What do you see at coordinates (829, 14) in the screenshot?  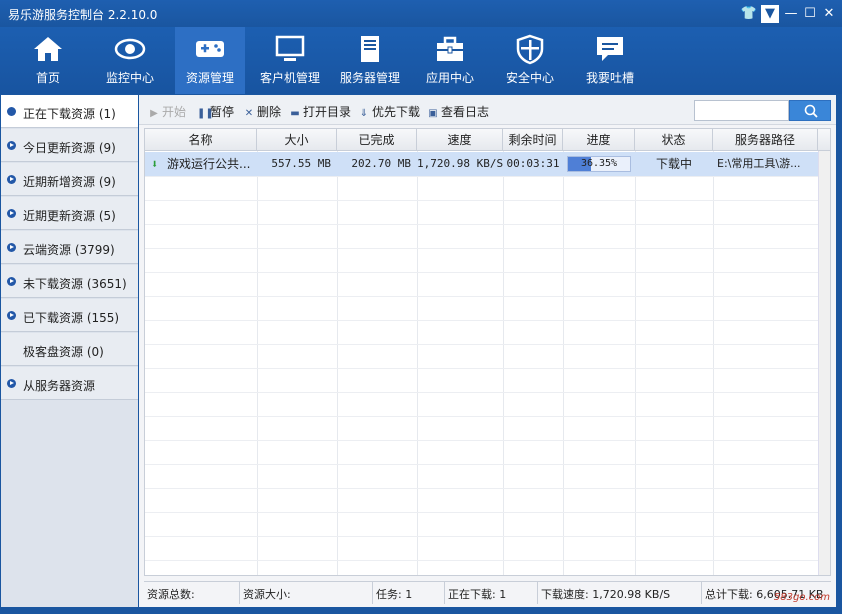 I see `close-icon: ✕` at bounding box center [829, 14].